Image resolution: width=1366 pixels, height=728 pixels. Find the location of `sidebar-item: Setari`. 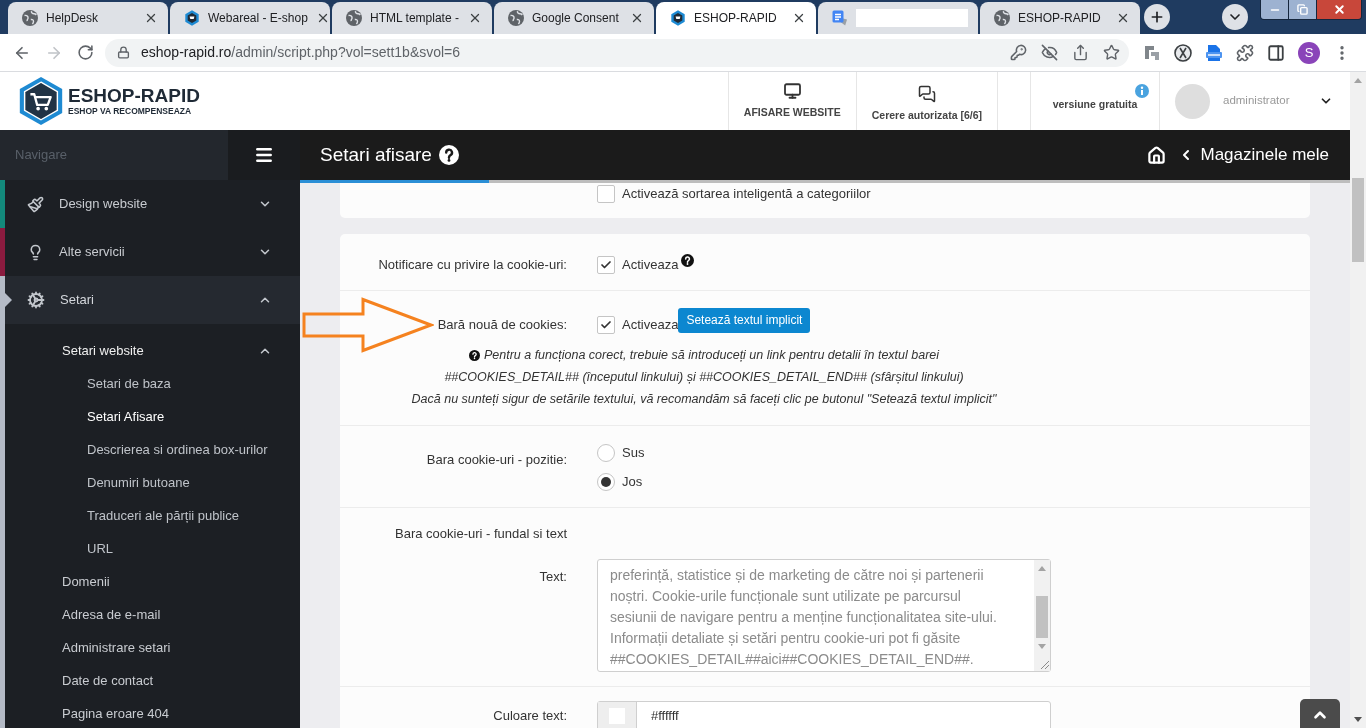

sidebar-item: Setari is located at coordinates (152, 300).